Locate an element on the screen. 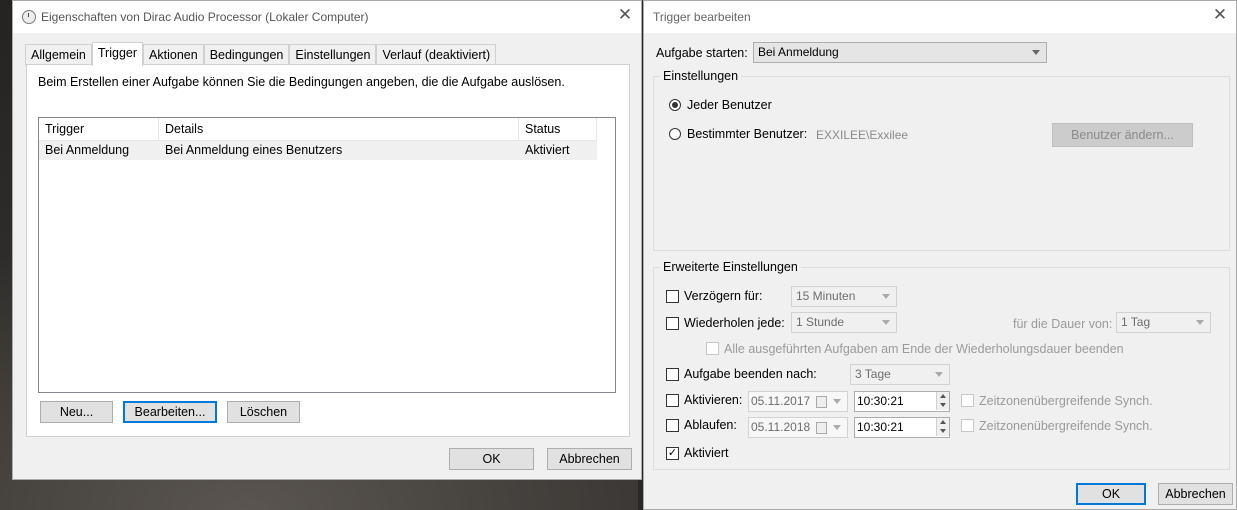 This screenshot has width=1237, height=510. cell-status: Aktiviert is located at coordinates (547, 150).